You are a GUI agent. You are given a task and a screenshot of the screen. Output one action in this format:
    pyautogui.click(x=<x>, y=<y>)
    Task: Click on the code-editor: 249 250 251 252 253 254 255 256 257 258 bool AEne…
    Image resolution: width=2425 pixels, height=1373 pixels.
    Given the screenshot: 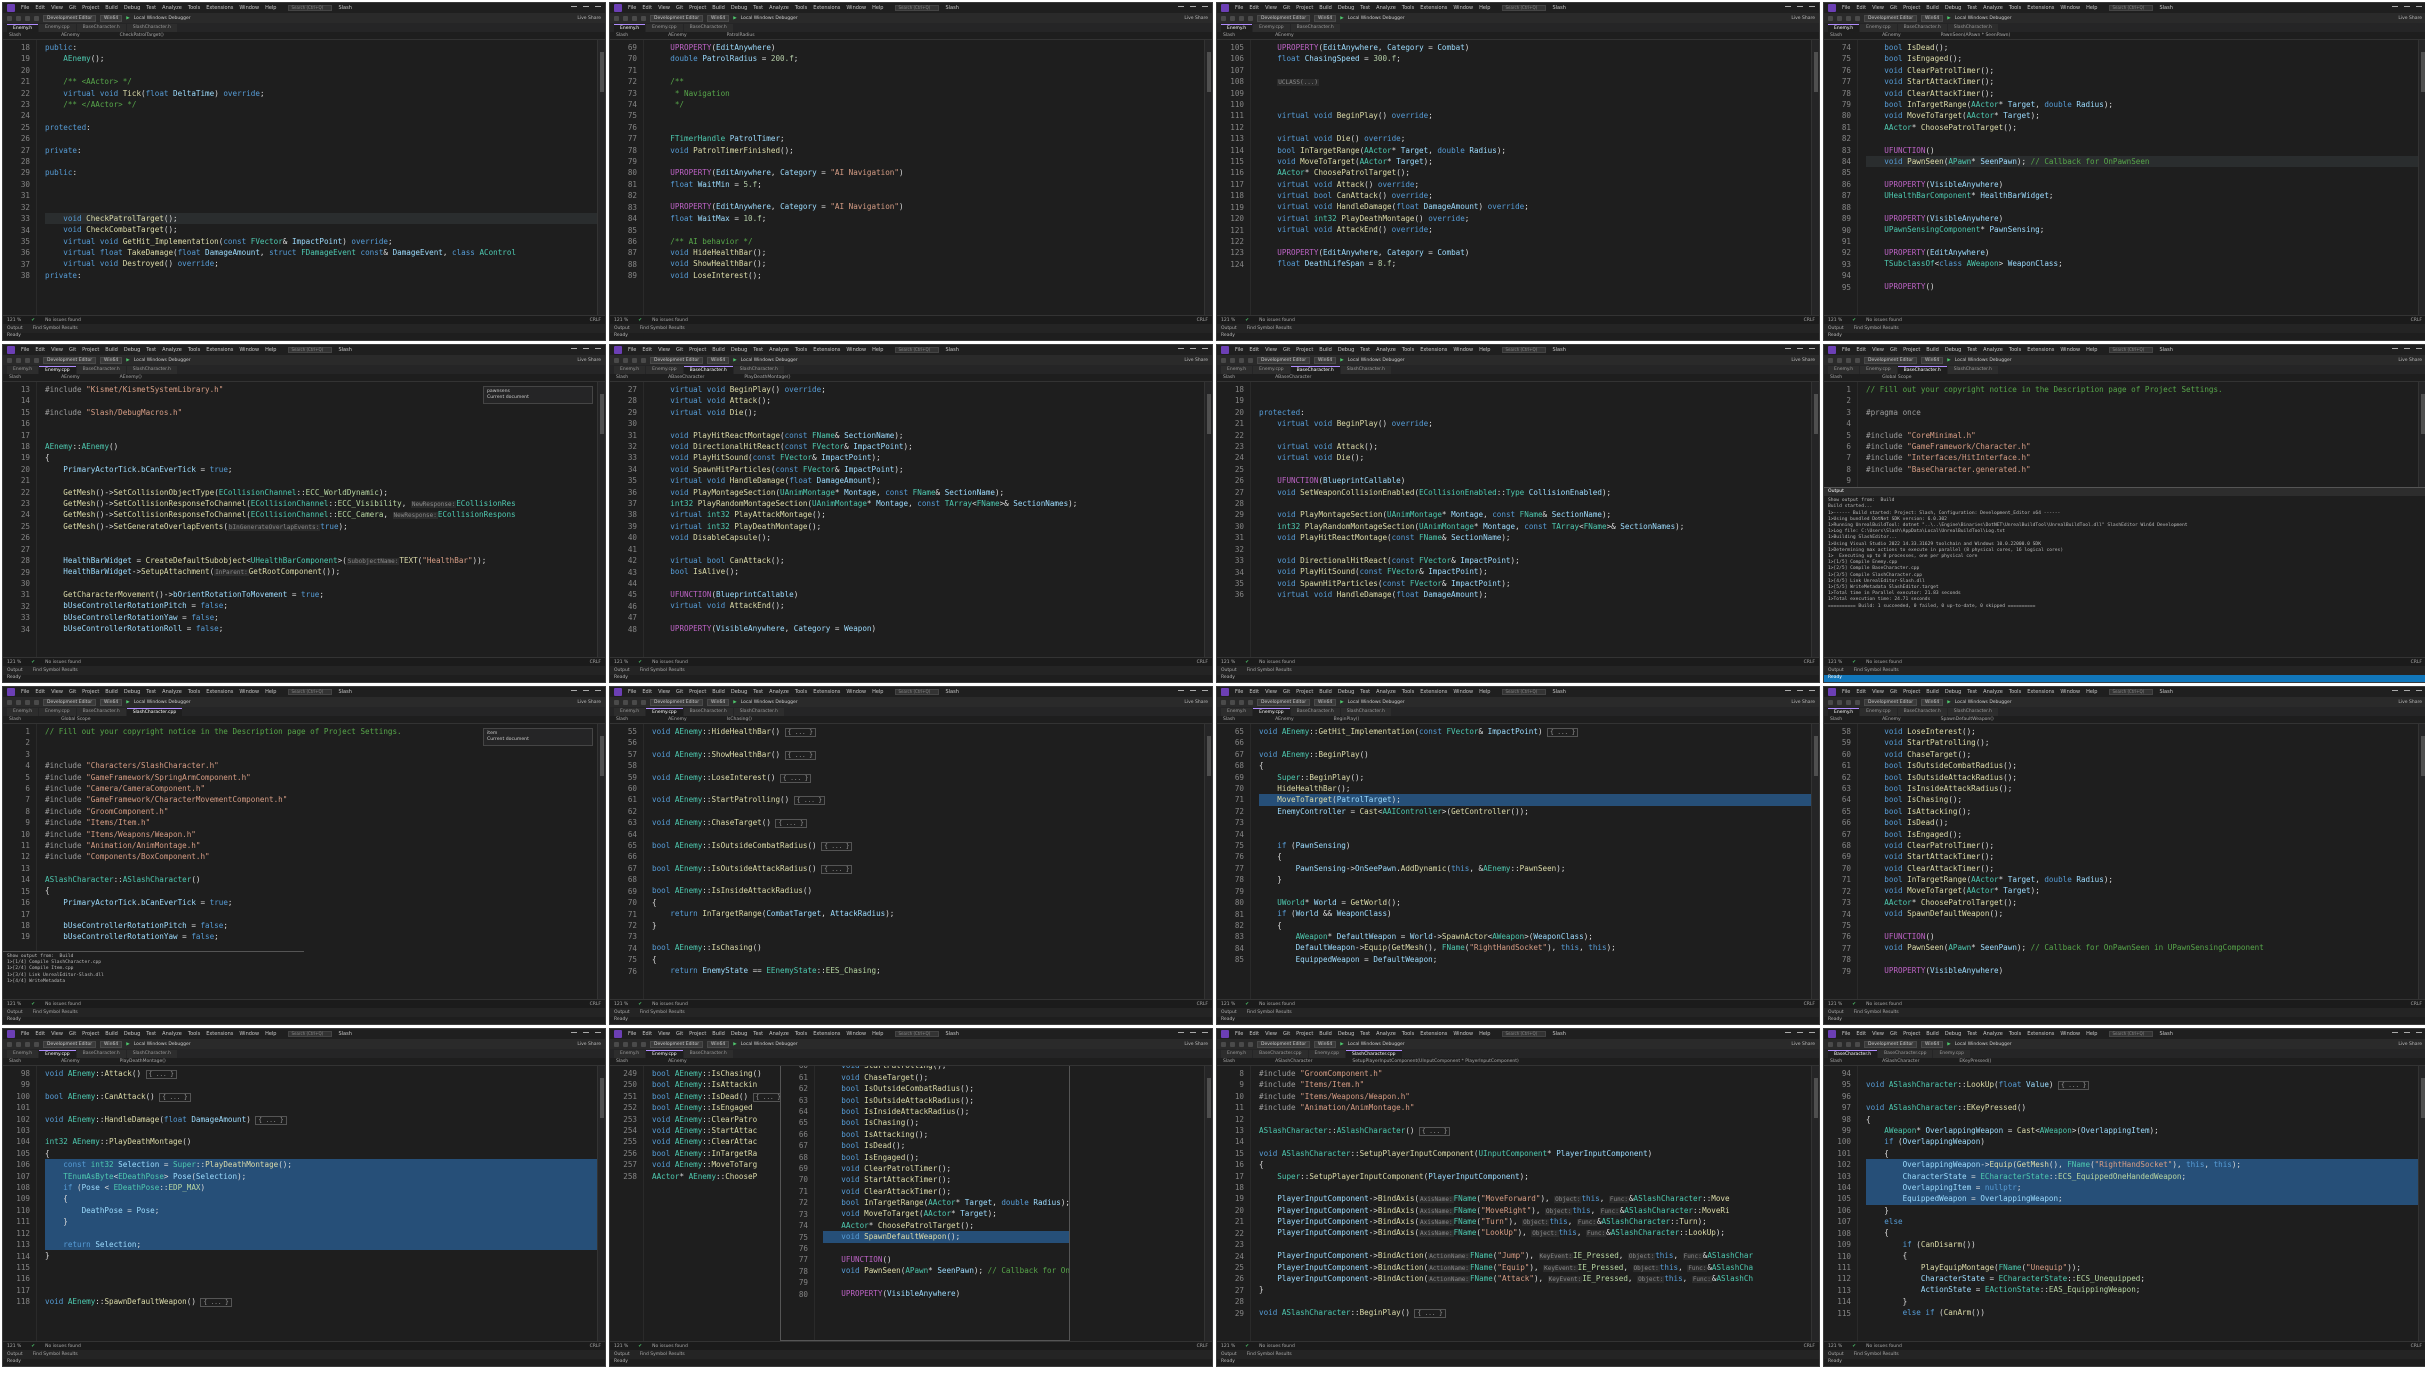 What is the action you would take?
    pyautogui.click(x=911, y=1203)
    